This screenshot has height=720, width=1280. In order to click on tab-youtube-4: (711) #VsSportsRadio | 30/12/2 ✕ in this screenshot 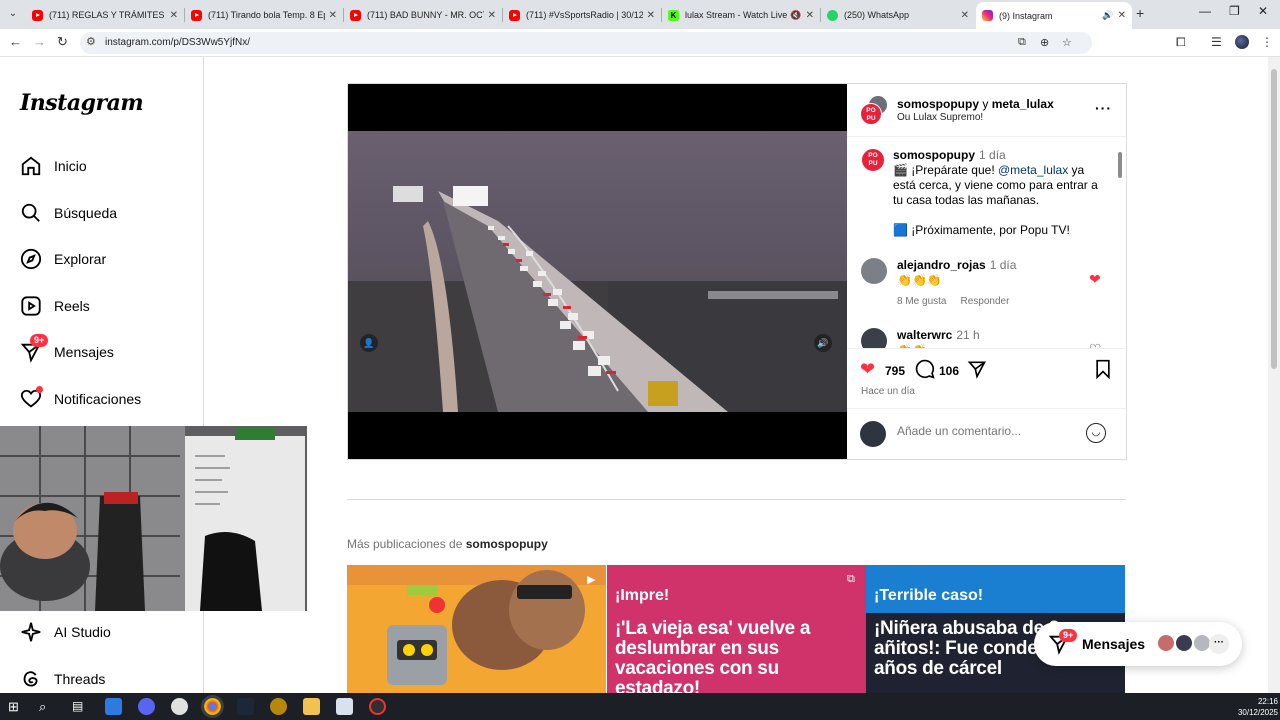, I will do `click(582, 15)`.